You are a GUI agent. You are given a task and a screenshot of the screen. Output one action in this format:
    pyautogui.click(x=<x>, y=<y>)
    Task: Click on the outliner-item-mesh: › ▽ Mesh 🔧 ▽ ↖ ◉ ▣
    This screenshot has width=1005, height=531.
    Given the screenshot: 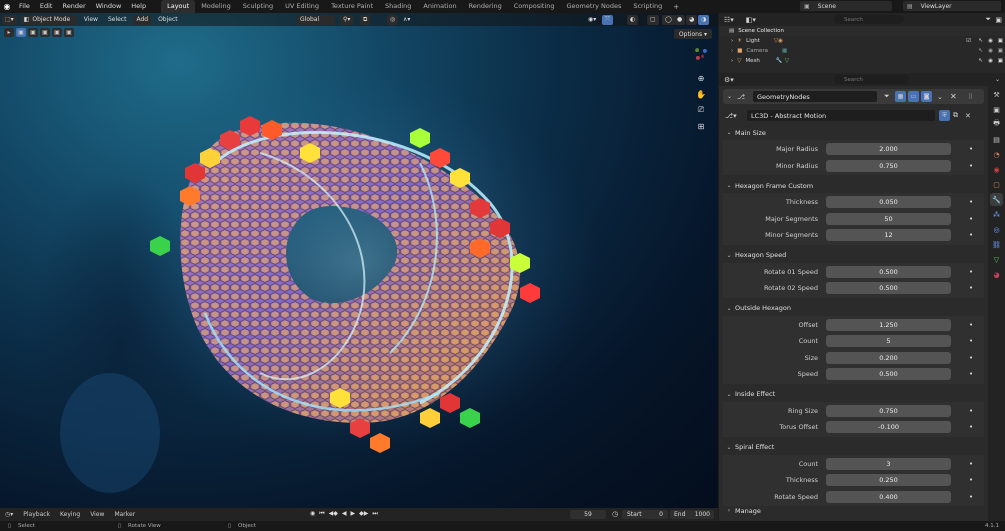 What is the action you would take?
    pyautogui.click(x=862, y=61)
    